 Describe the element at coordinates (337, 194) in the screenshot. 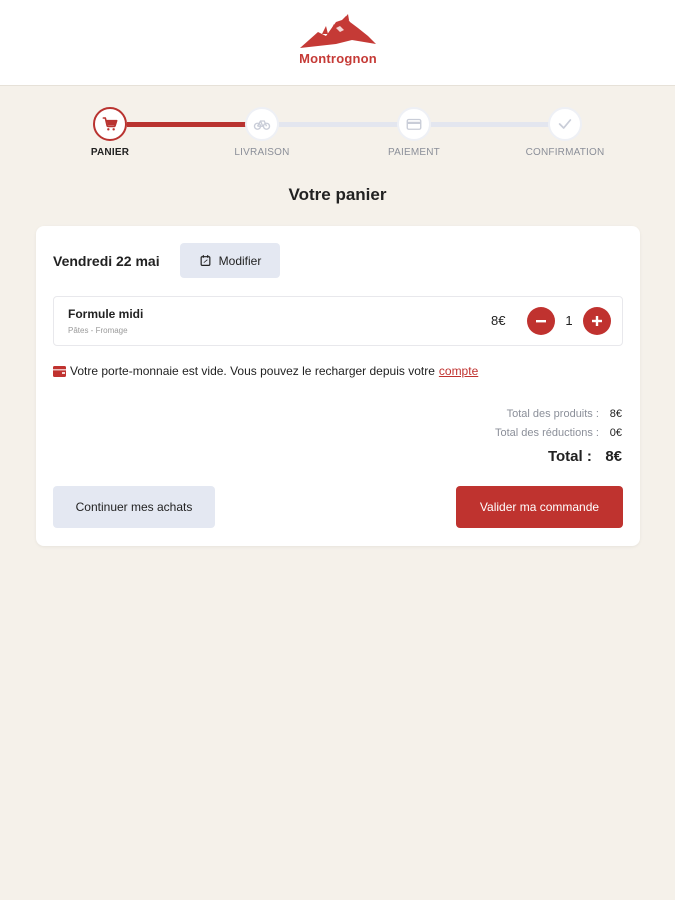

I see `page-title: Votre panier` at that location.